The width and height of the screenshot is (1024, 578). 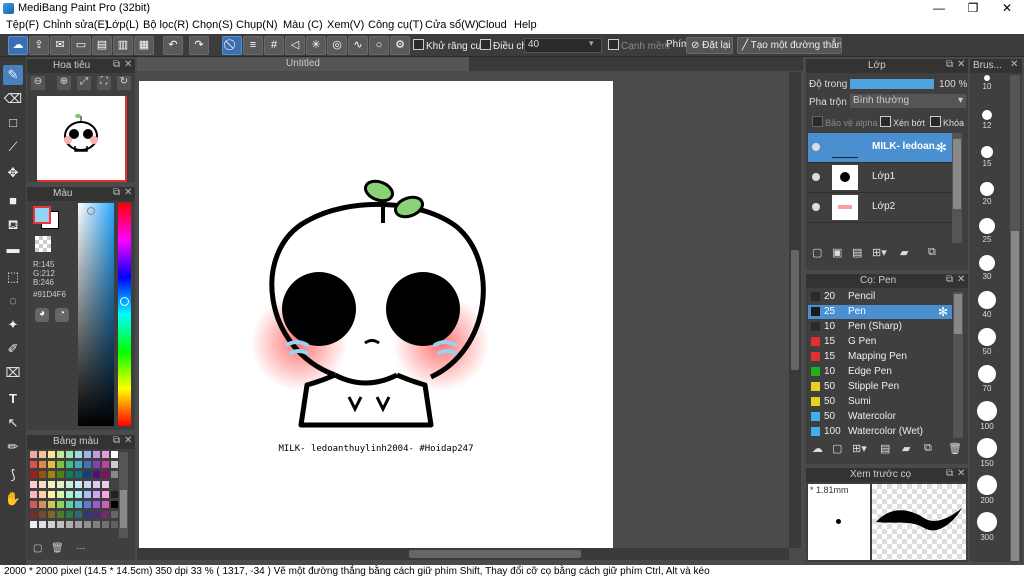 What do you see at coordinates (173, 45) in the screenshot?
I see `undo-icon: ↶` at bounding box center [173, 45].